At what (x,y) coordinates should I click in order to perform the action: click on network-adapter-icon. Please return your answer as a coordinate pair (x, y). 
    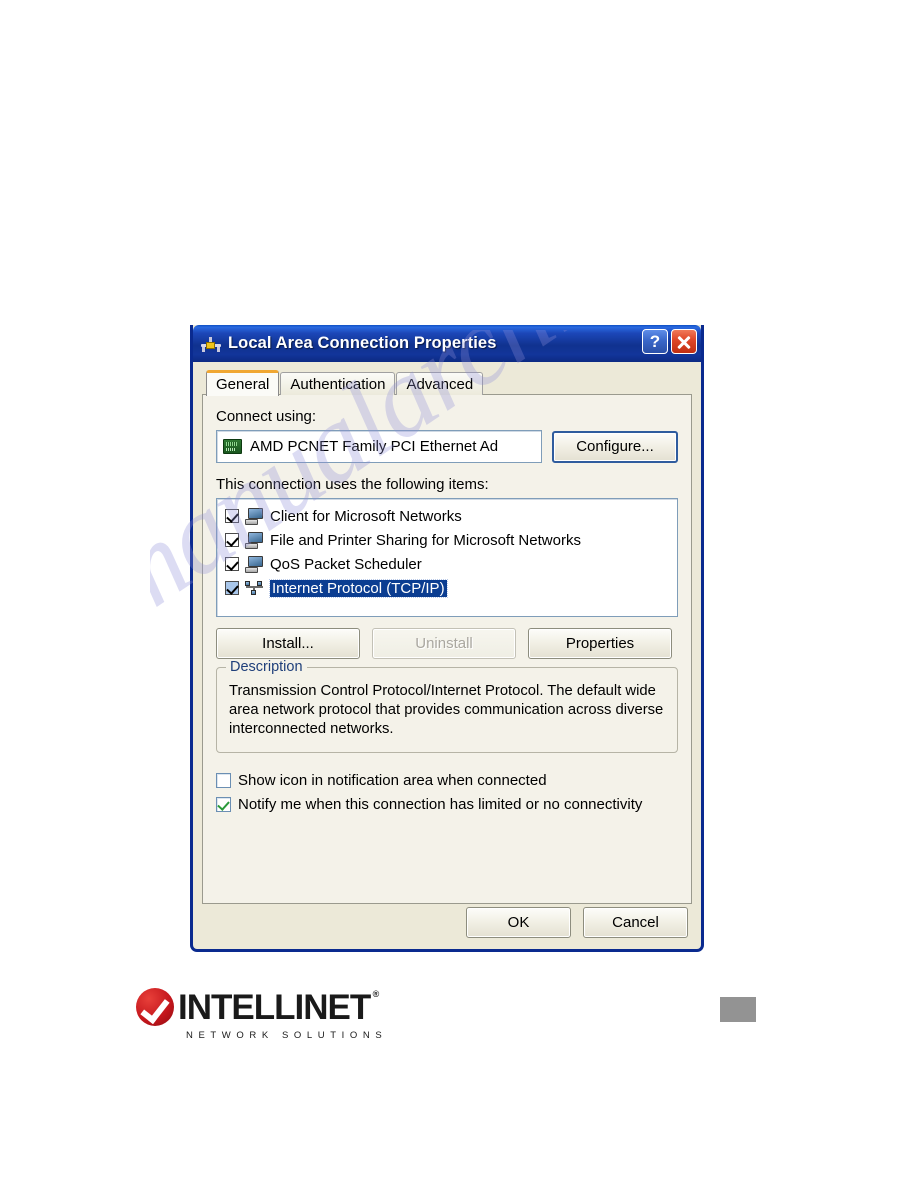
    Looking at the image, I should click on (232, 446).